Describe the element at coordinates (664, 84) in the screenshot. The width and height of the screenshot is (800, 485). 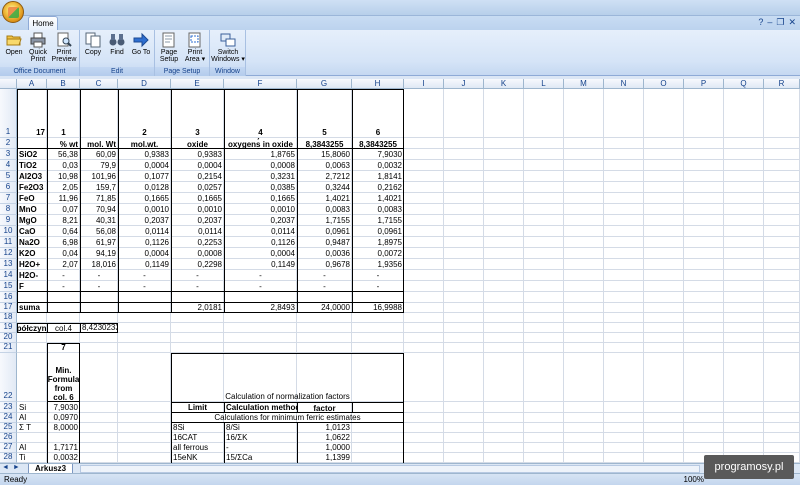
I see `column-header-o: O` at that location.